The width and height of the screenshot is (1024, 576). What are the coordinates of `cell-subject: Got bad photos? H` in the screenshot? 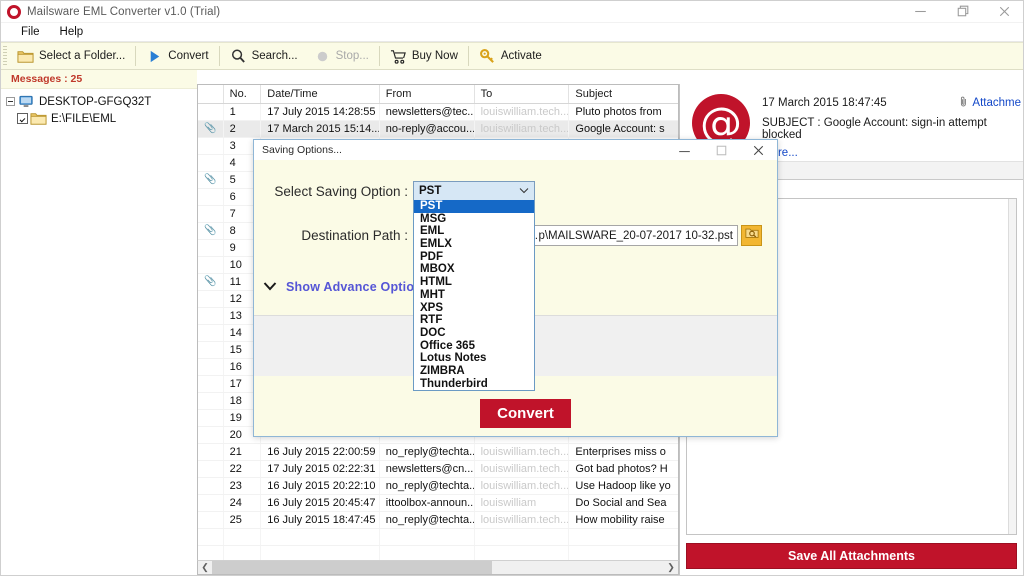 It's located at (621, 469).